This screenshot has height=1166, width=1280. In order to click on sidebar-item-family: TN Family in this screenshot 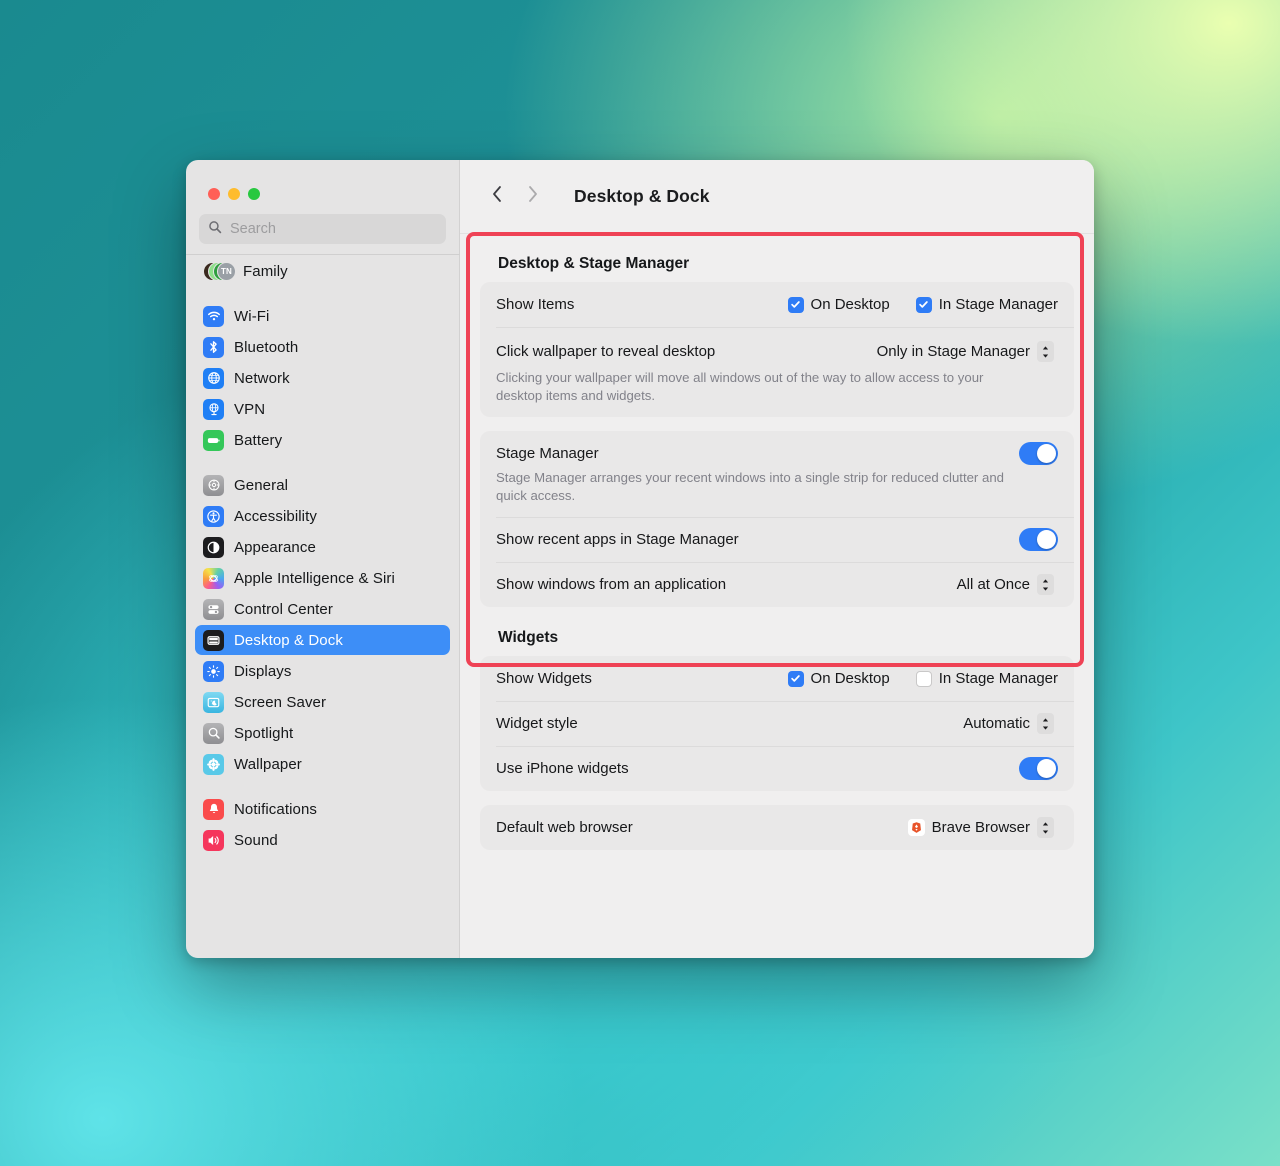, I will do `click(322, 271)`.